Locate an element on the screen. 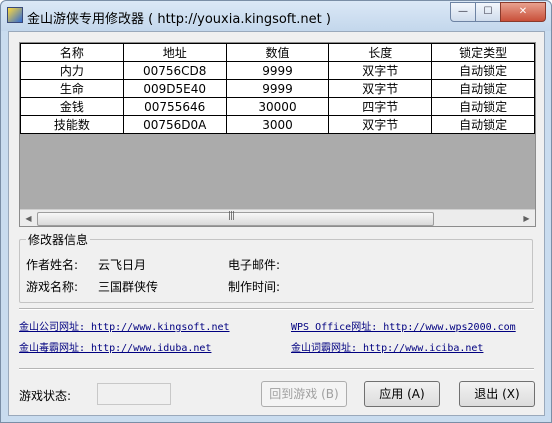  iciba-link: 金山词霸网址: http://www.iciba.net is located at coordinates (387, 346).